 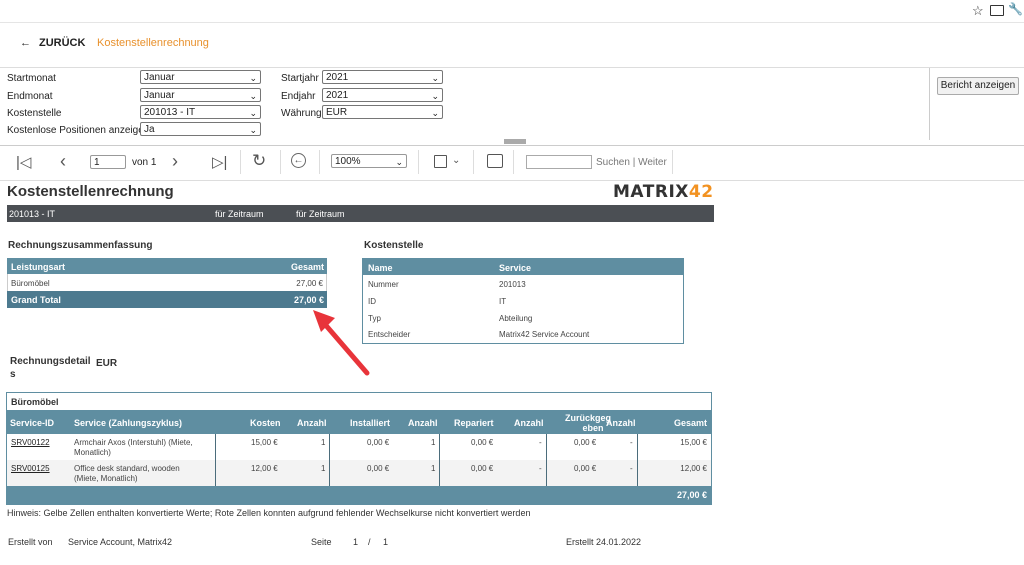 I want to click on next-link: Weiter, so click(x=652, y=162).